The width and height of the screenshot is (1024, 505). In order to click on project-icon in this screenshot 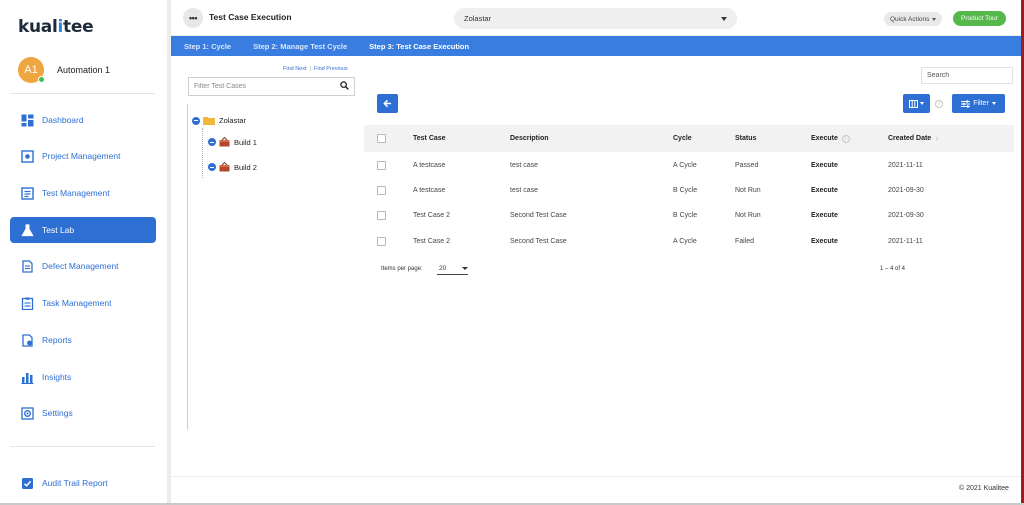, I will do `click(27, 156)`.